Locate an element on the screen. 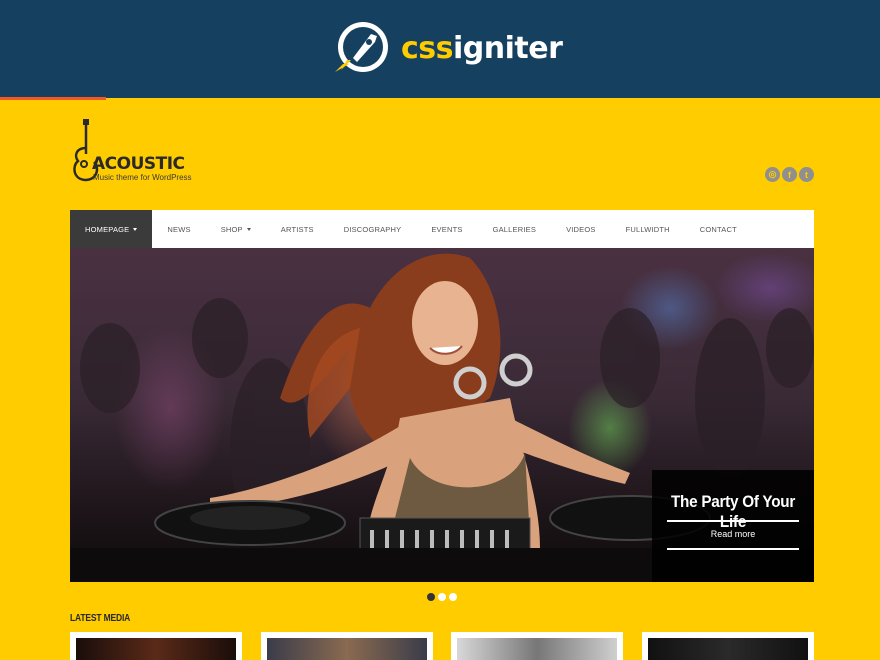 The width and height of the screenshot is (880, 660). nav-item-contact: CONTACT is located at coordinates (718, 229).